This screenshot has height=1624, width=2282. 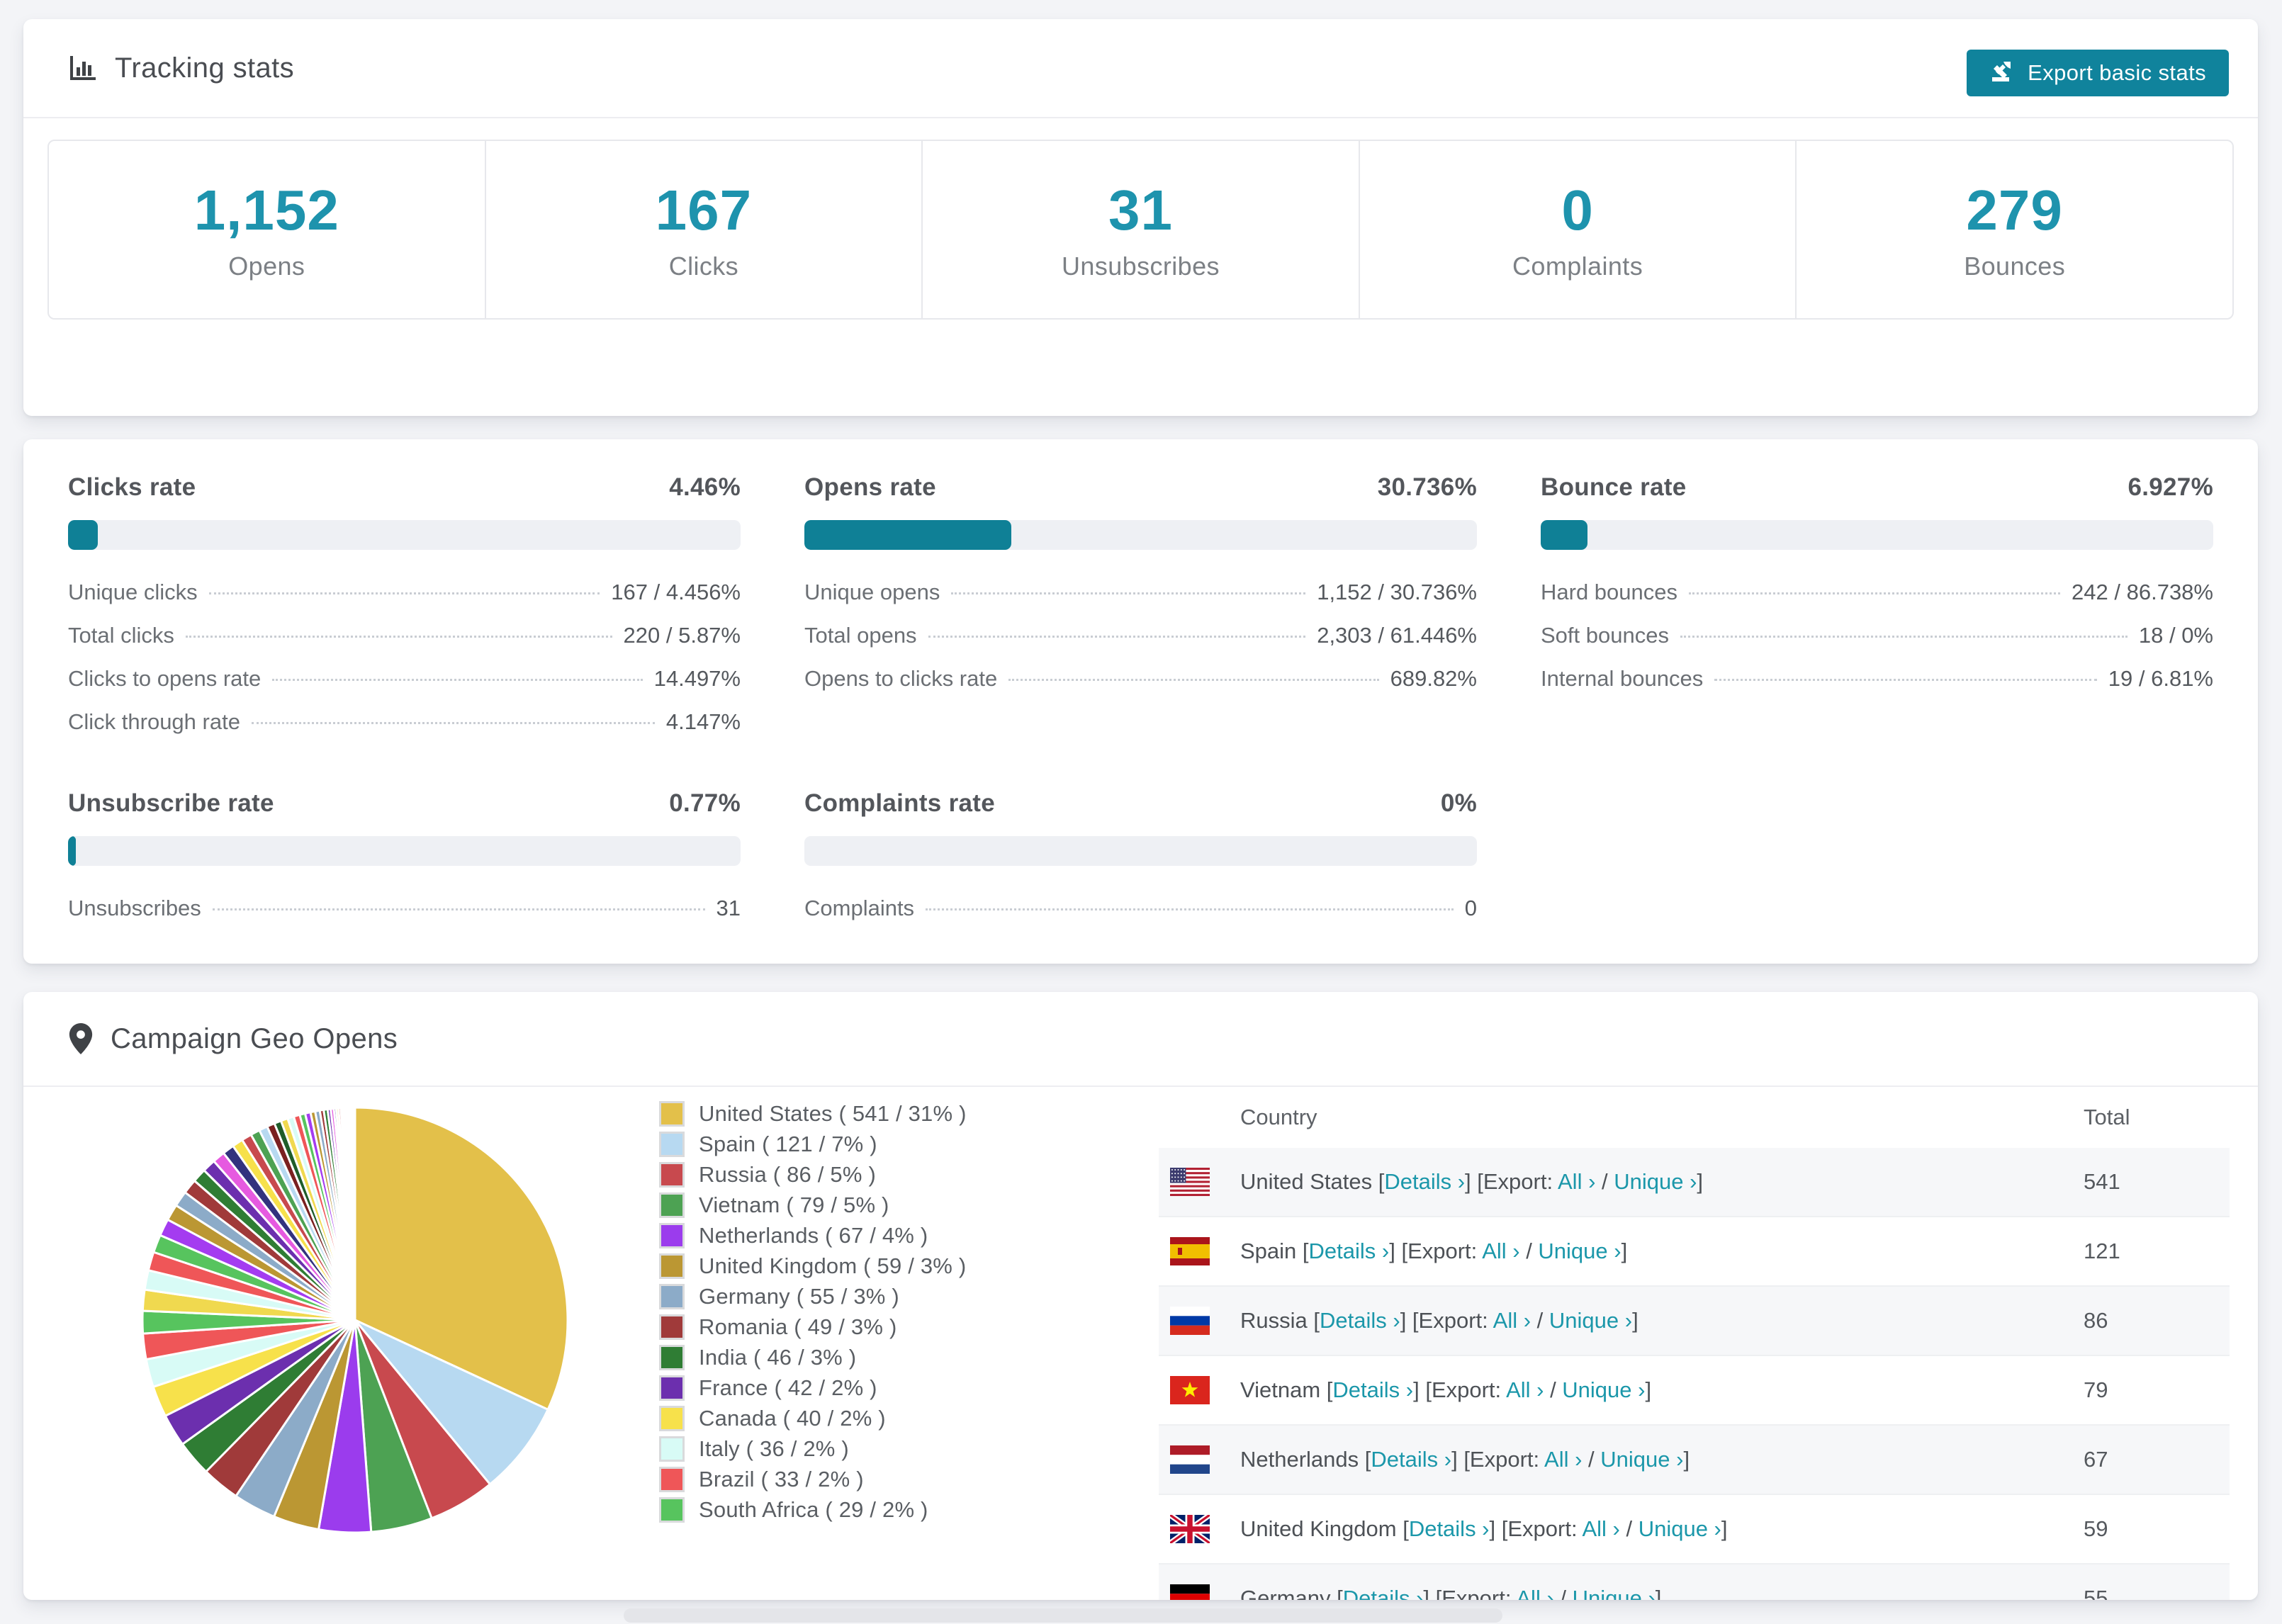 What do you see at coordinates (908, 535) in the screenshot?
I see `progress-bar-fill` at bounding box center [908, 535].